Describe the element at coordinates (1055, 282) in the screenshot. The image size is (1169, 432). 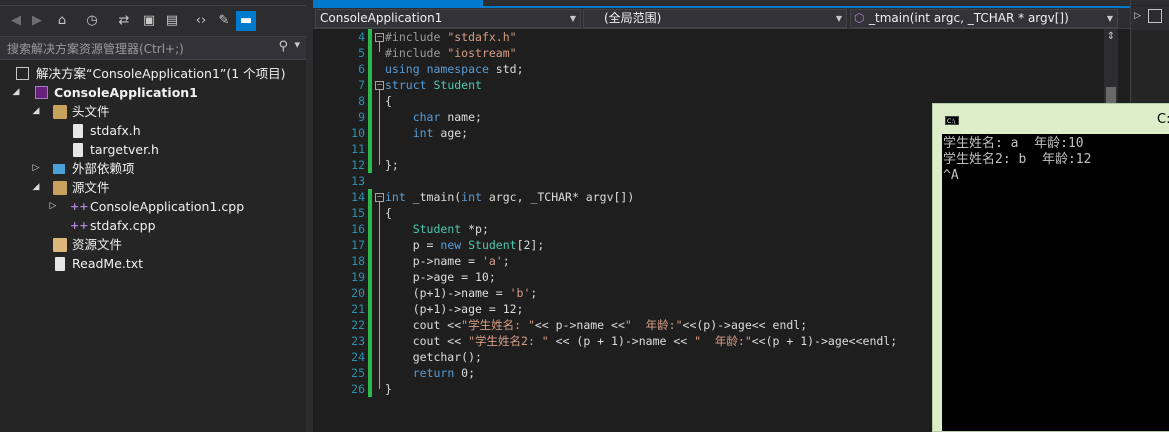
I see `console-output: 学生姓名: a 年龄:10 学生姓名2: b 年龄:12 ^A` at that location.